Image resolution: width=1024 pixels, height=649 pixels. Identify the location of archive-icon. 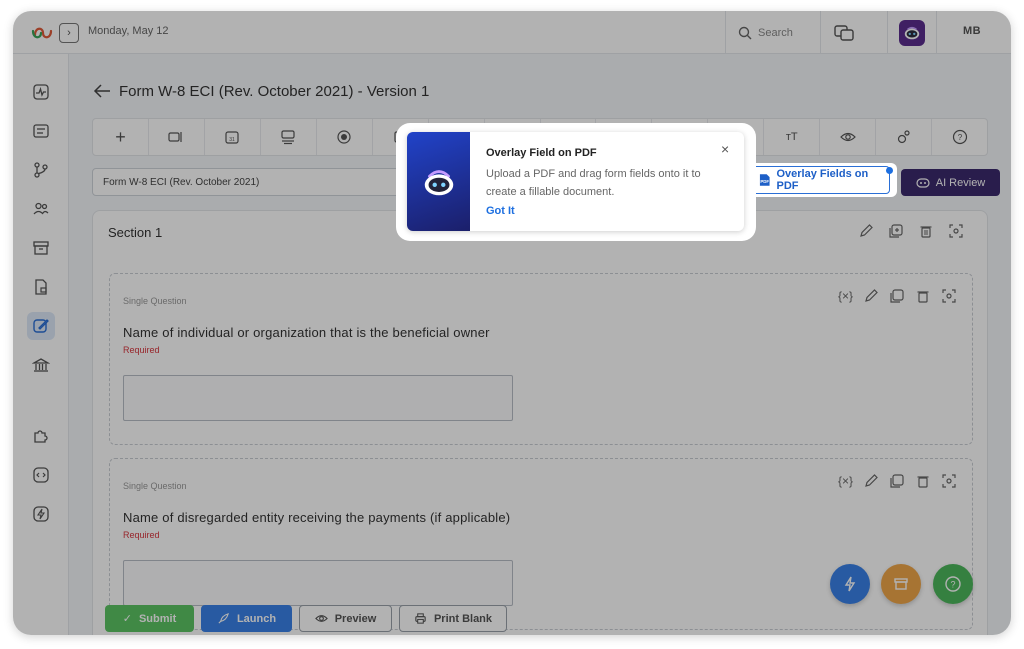
(901, 584).